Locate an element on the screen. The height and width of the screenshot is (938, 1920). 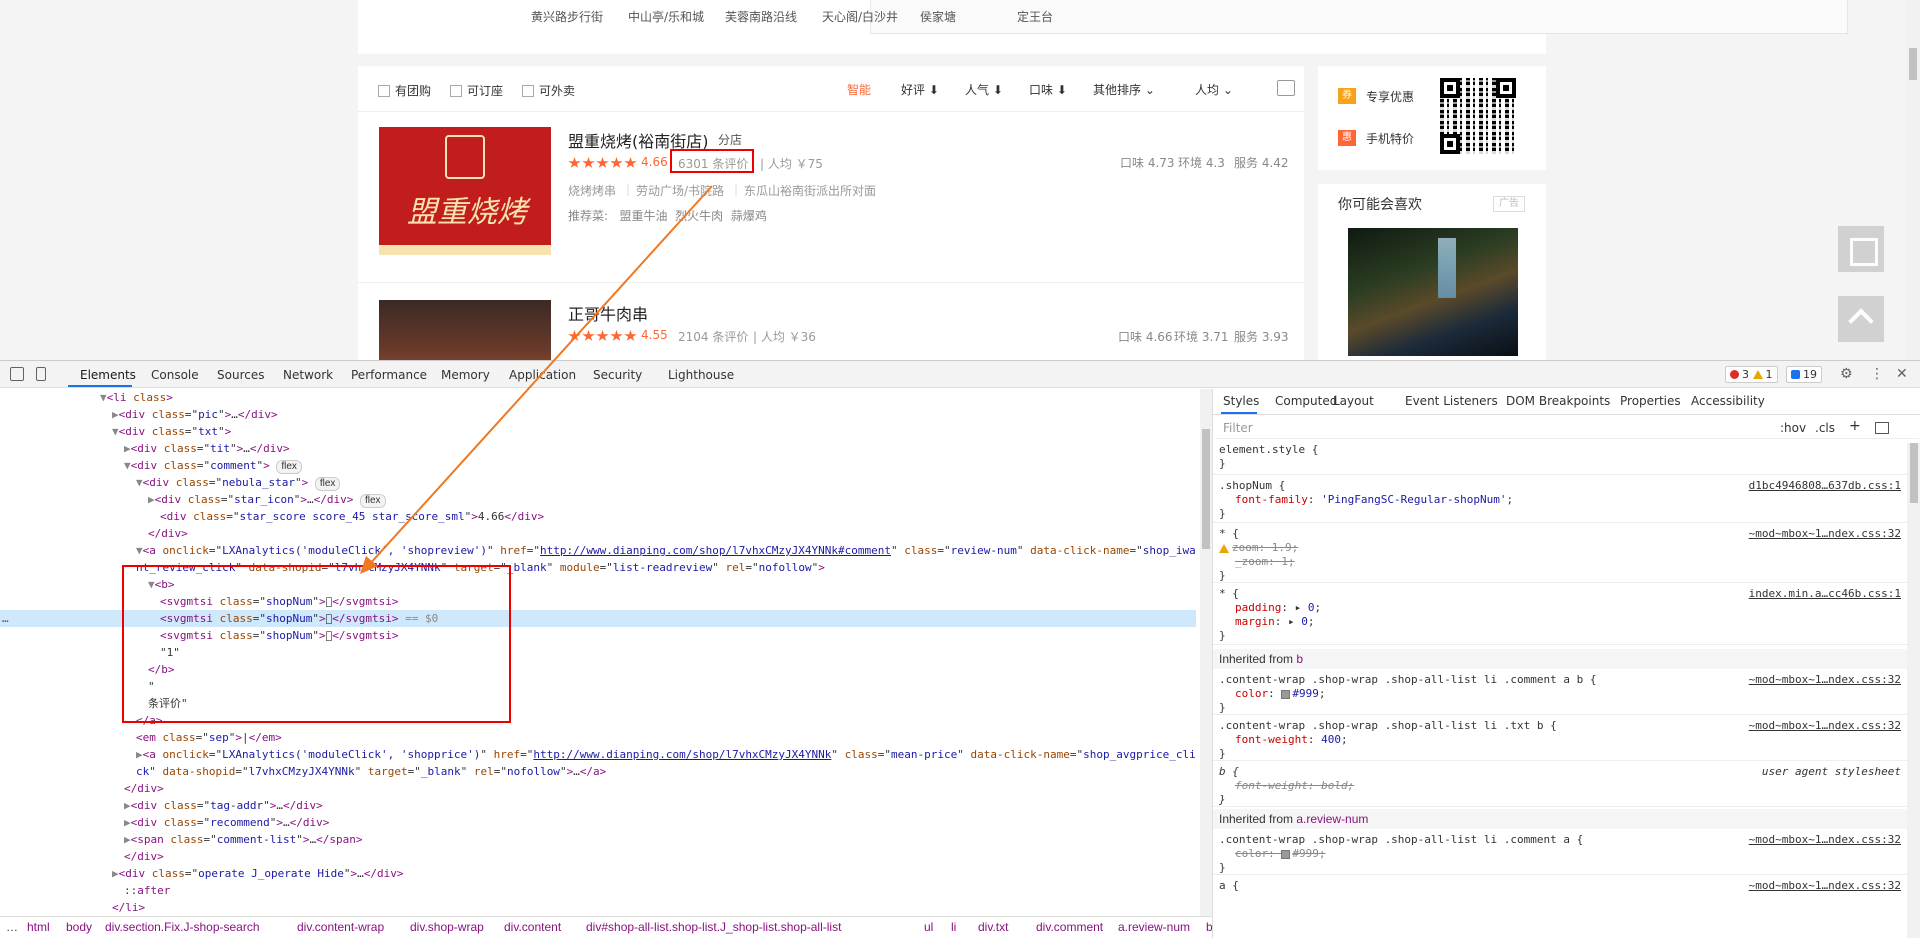
tab-properties: Properties is located at coordinates (1650, 401).